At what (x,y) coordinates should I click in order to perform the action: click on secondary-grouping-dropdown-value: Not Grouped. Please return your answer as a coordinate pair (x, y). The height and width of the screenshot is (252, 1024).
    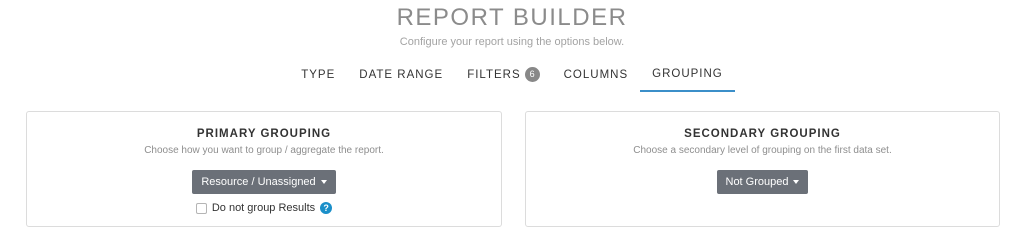
    Looking at the image, I should click on (757, 182).